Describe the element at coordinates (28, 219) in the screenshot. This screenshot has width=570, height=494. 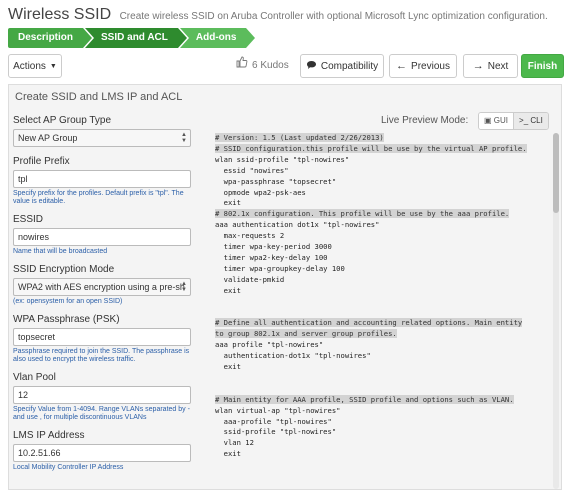
I see `essid-label: ESSID` at that location.